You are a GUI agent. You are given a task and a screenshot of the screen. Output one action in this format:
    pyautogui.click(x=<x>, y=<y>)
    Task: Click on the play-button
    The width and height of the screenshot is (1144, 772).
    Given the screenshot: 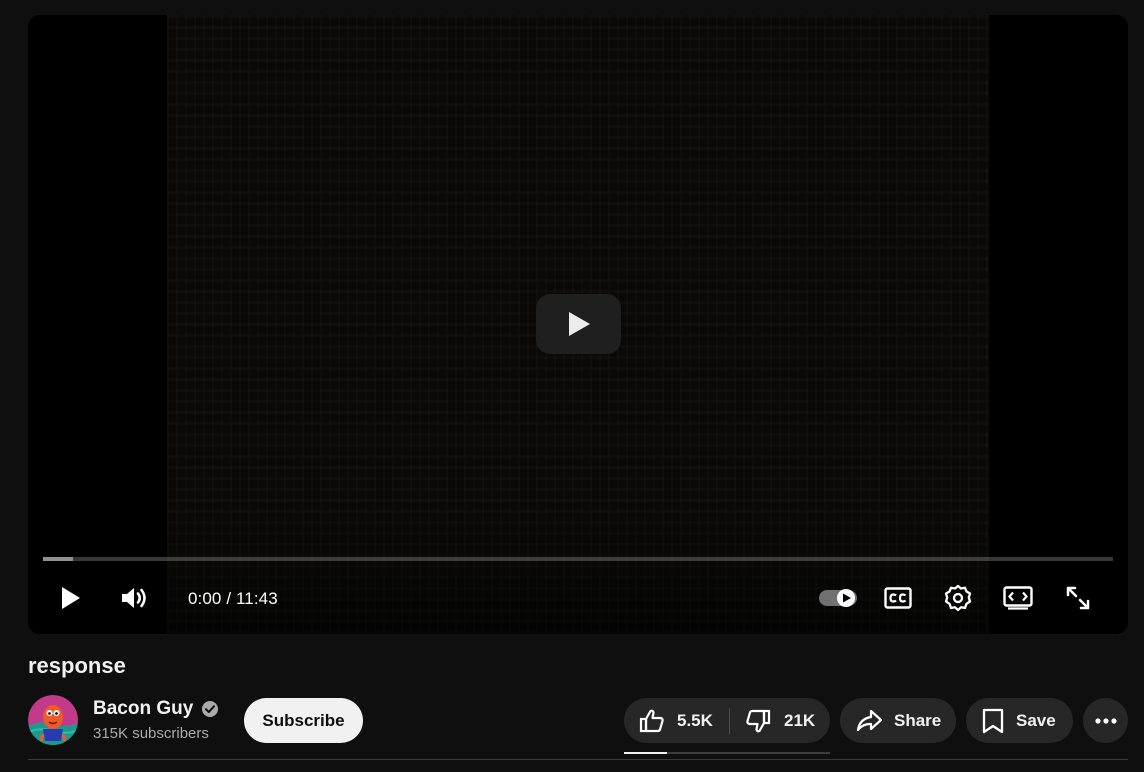 What is the action you would take?
    pyautogui.click(x=70, y=598)
    